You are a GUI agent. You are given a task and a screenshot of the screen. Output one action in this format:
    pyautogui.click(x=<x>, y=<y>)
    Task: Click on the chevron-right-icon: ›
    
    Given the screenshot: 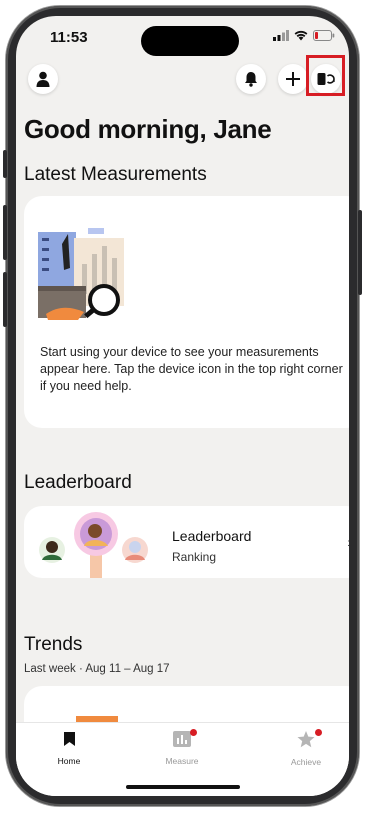 What is the action you would take?
    pyautogui.click(x=348, y=542)
    